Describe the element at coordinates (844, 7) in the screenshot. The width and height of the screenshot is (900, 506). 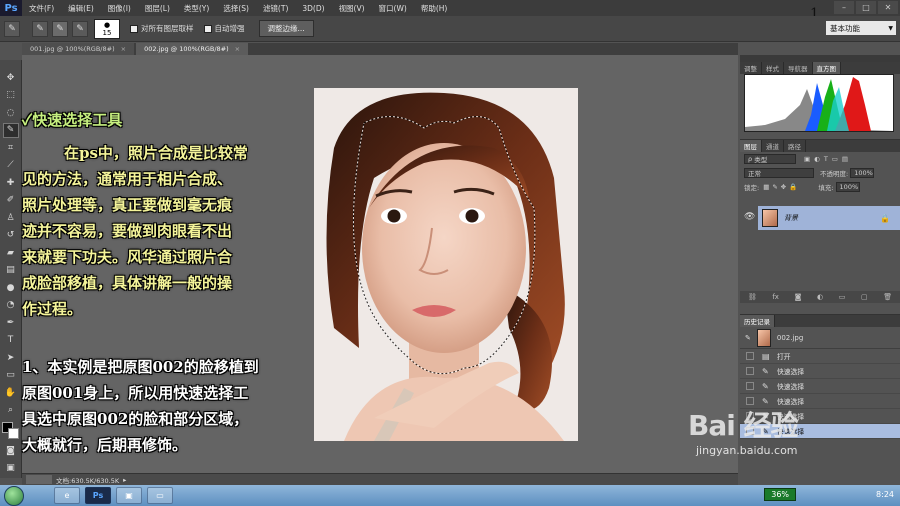
I see `minimize-icon: –` at that location.